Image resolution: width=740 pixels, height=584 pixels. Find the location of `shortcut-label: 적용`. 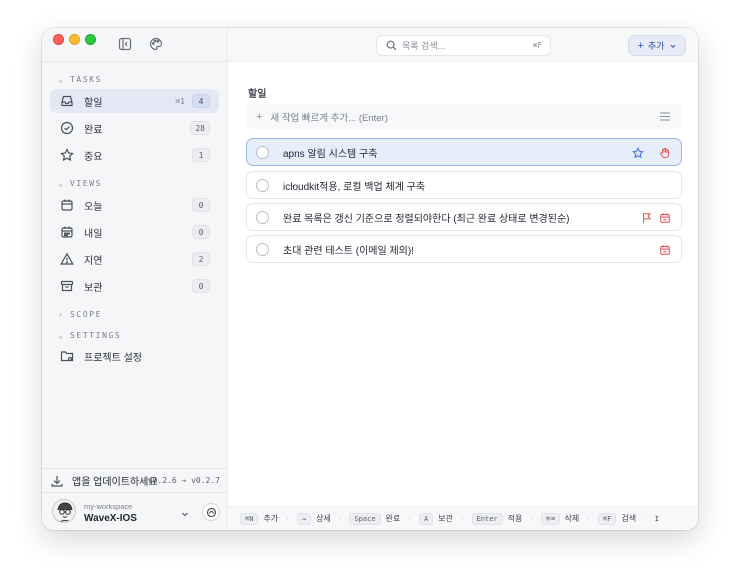

shortcut-label: 적용 is located at coordinates (515, 518).